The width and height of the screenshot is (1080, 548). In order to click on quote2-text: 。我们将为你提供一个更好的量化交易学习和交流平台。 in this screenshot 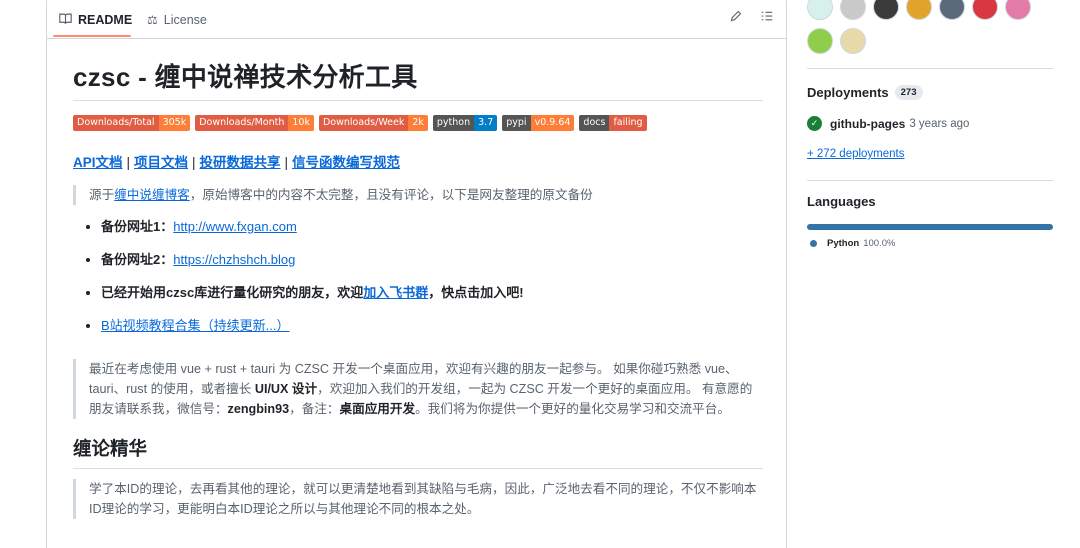, I will do `click(572, 409)`.